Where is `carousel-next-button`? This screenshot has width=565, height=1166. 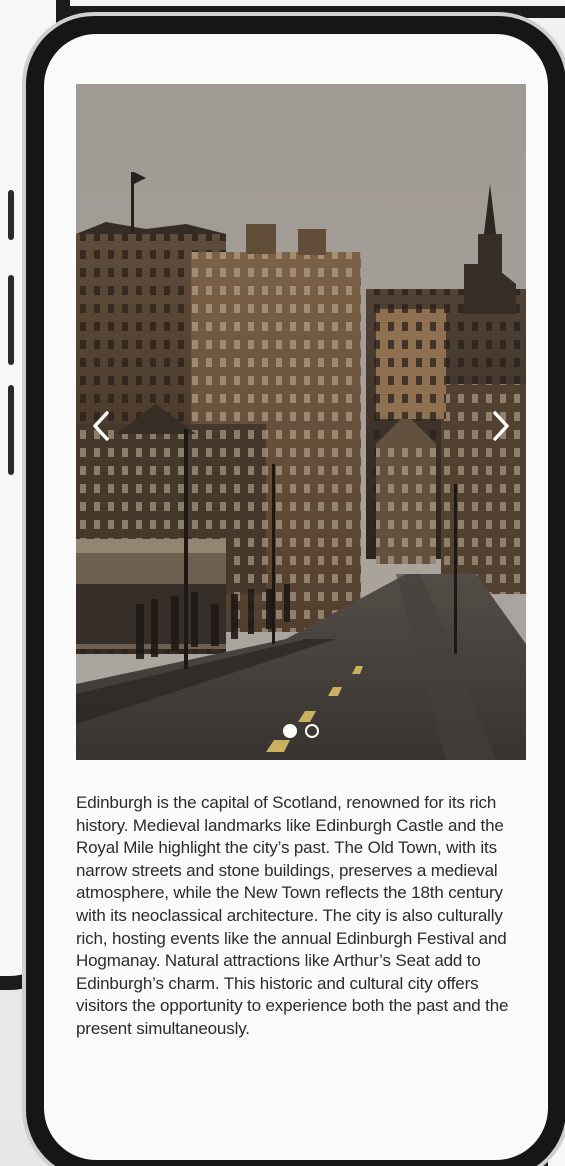 carousel-next-button is located at coordinates (501, 426).